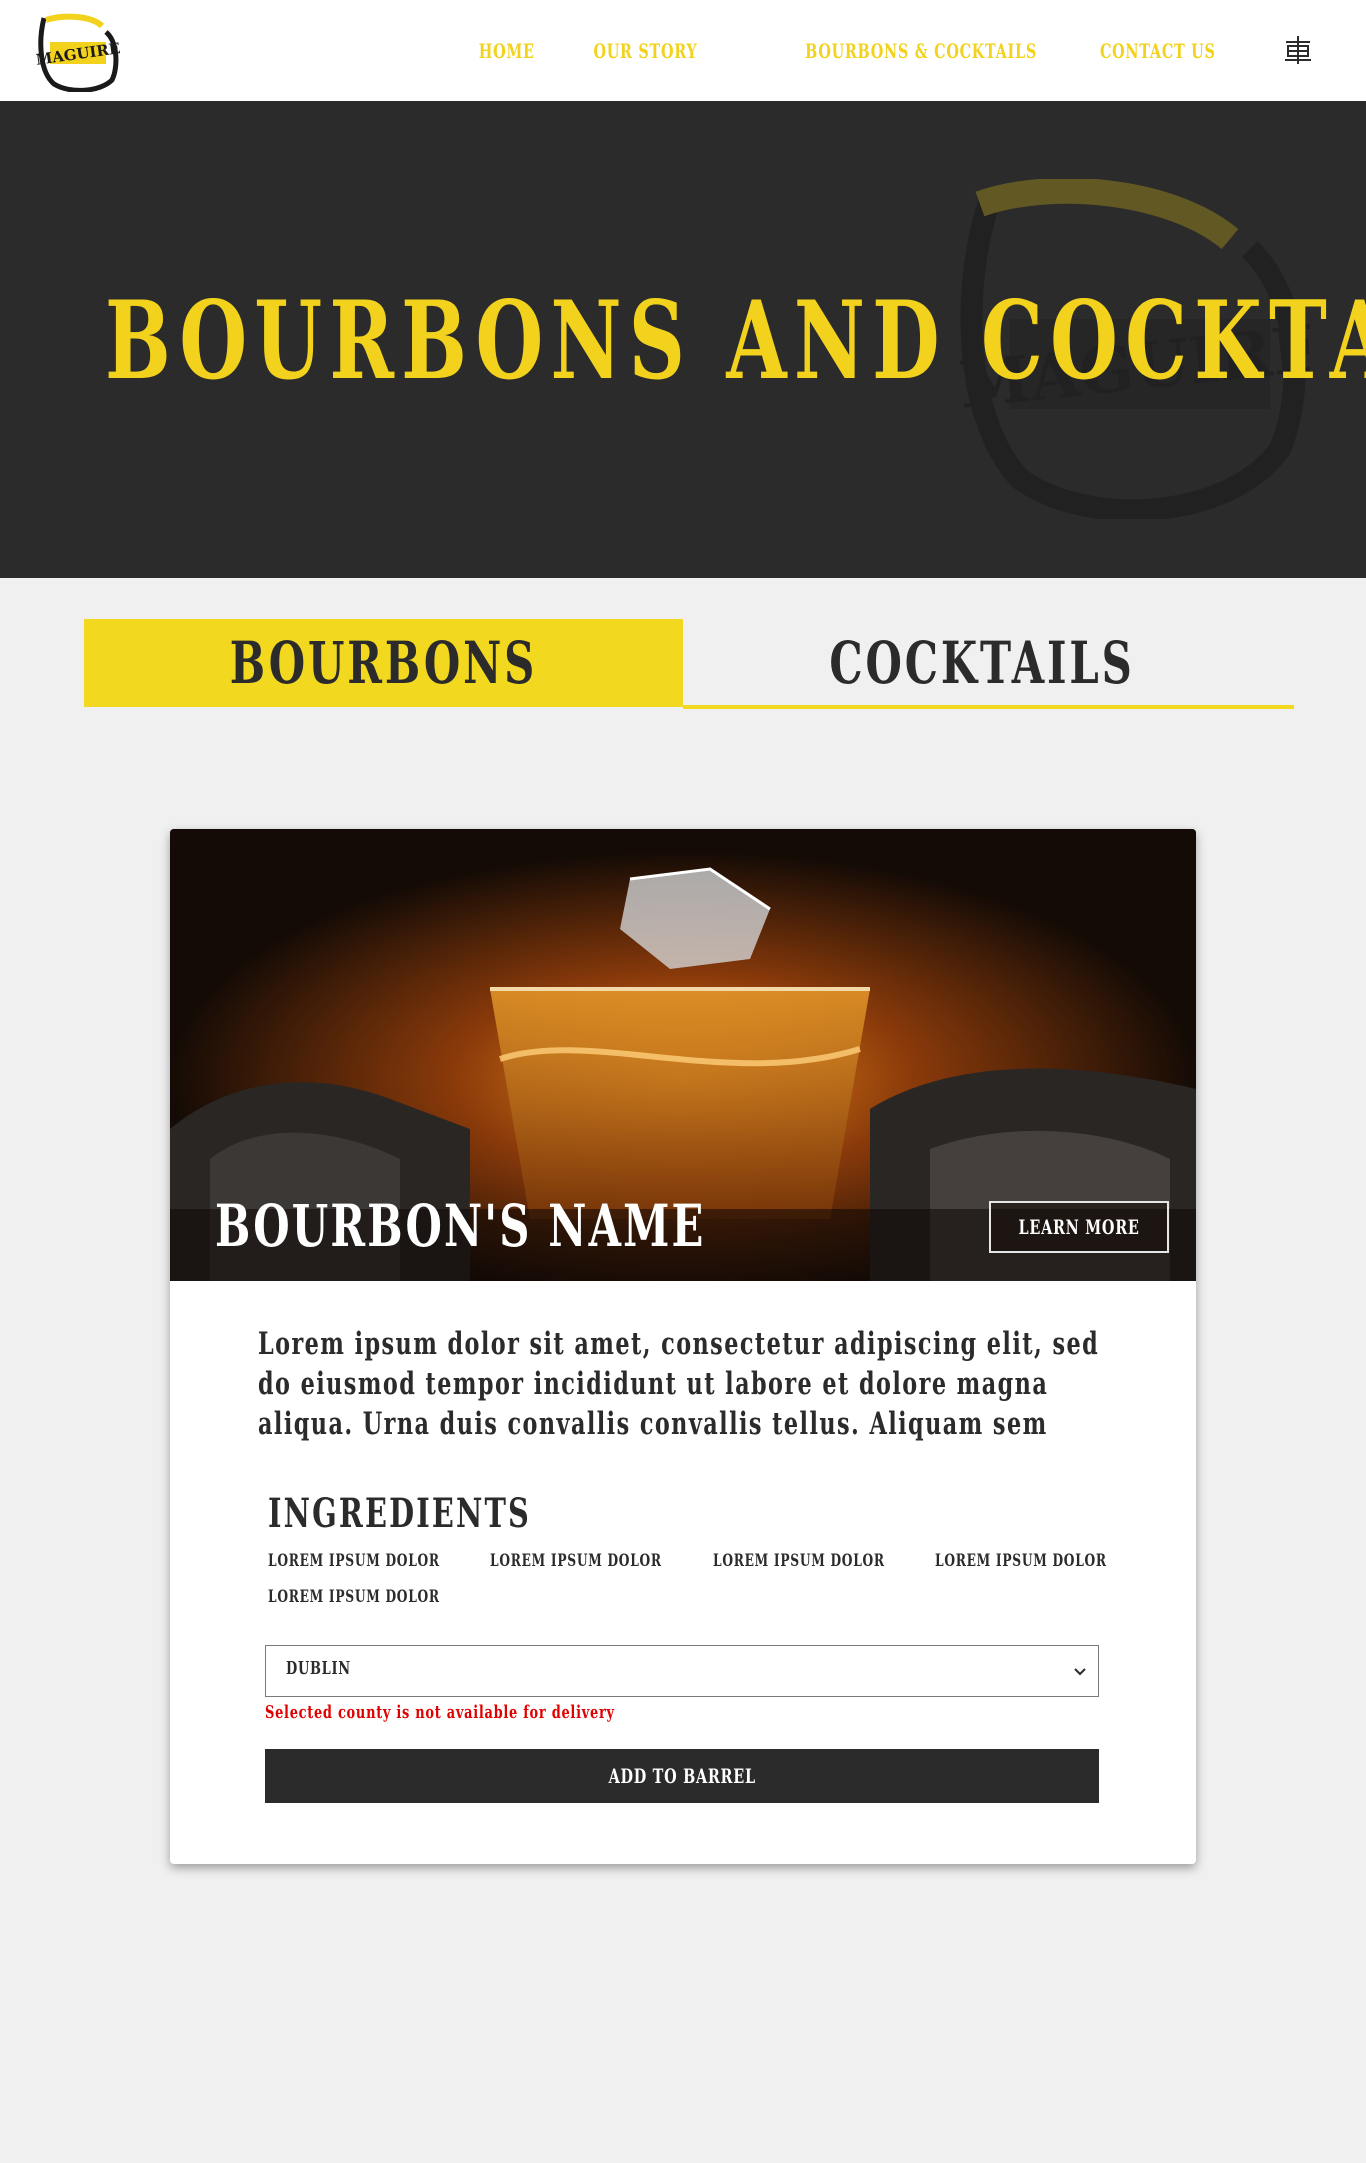  I want to click on nav-our-story: OUR STORY, so click(625, 51).